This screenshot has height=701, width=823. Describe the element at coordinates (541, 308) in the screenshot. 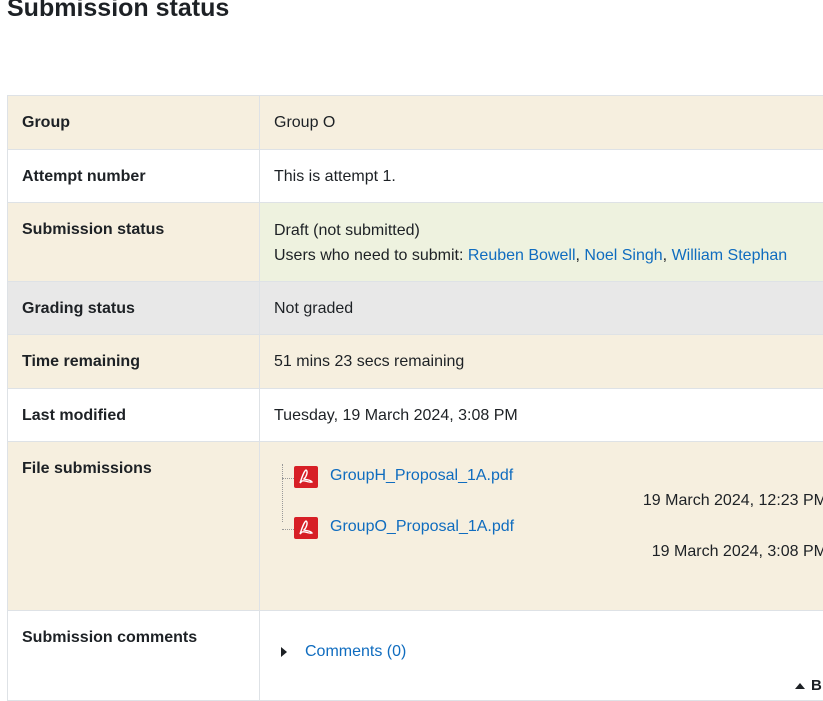

I see `grading-value: Not graded` at that location.